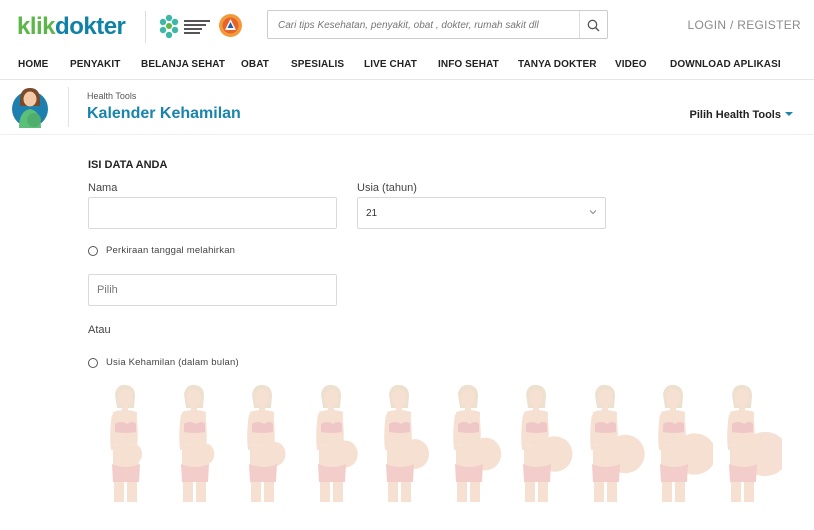  I want to click on nav-item-penyakit: PENYAKIT, so click(95, 64).